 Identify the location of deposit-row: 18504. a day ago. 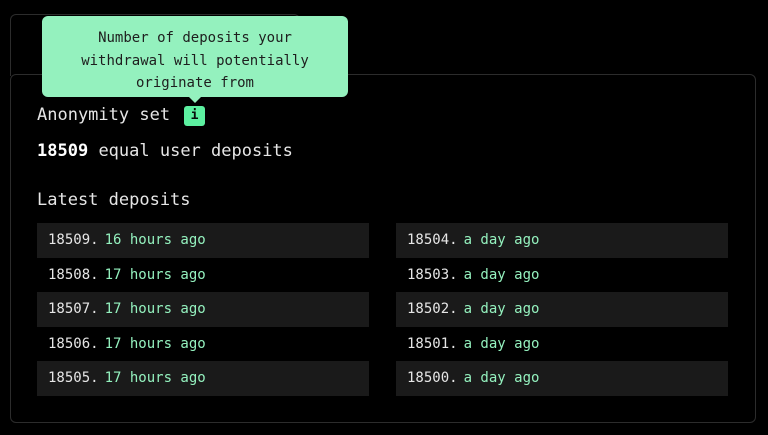
(562, 240).